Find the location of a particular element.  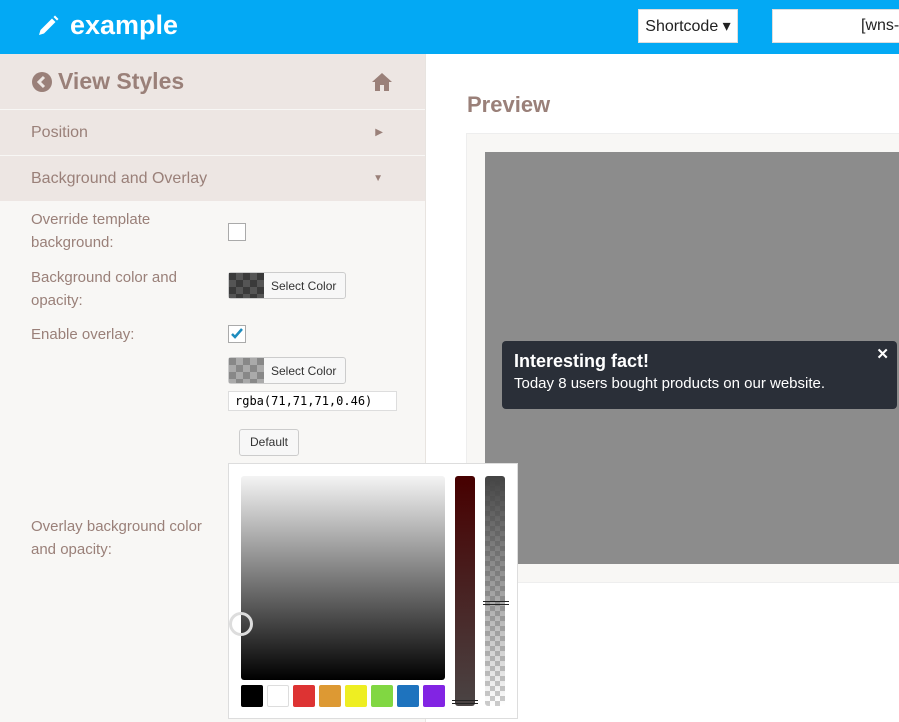

palette is located at coordinates (343, 696).